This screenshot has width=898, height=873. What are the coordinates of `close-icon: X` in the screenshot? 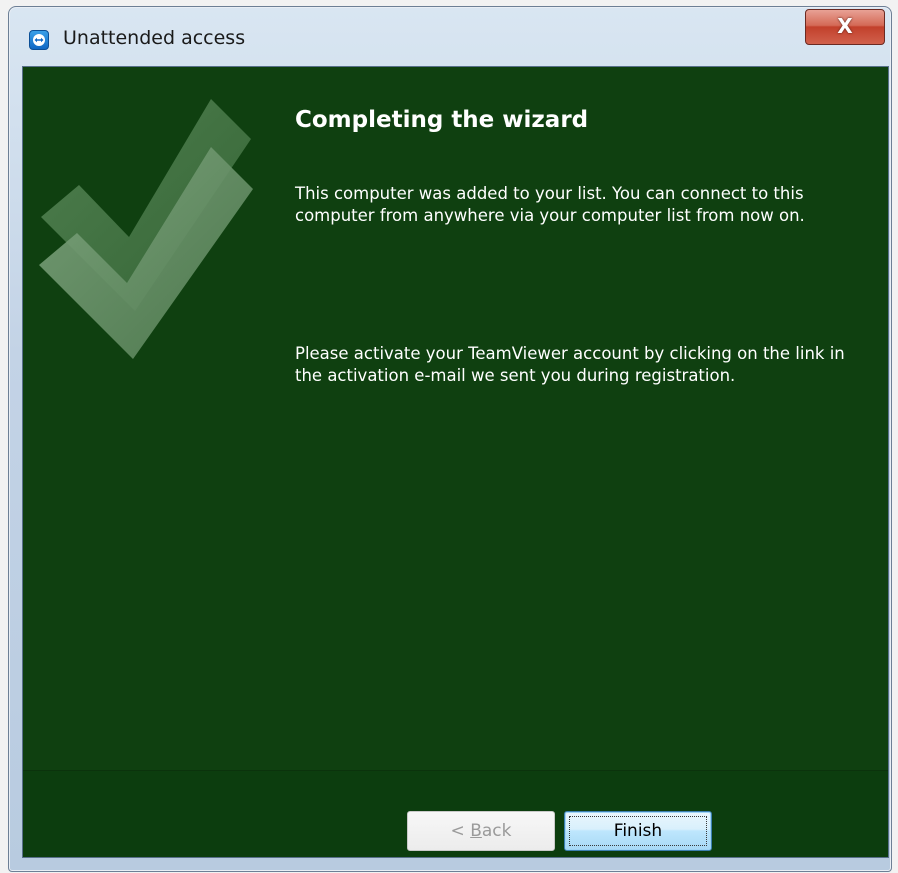 It's located at (845, 26).